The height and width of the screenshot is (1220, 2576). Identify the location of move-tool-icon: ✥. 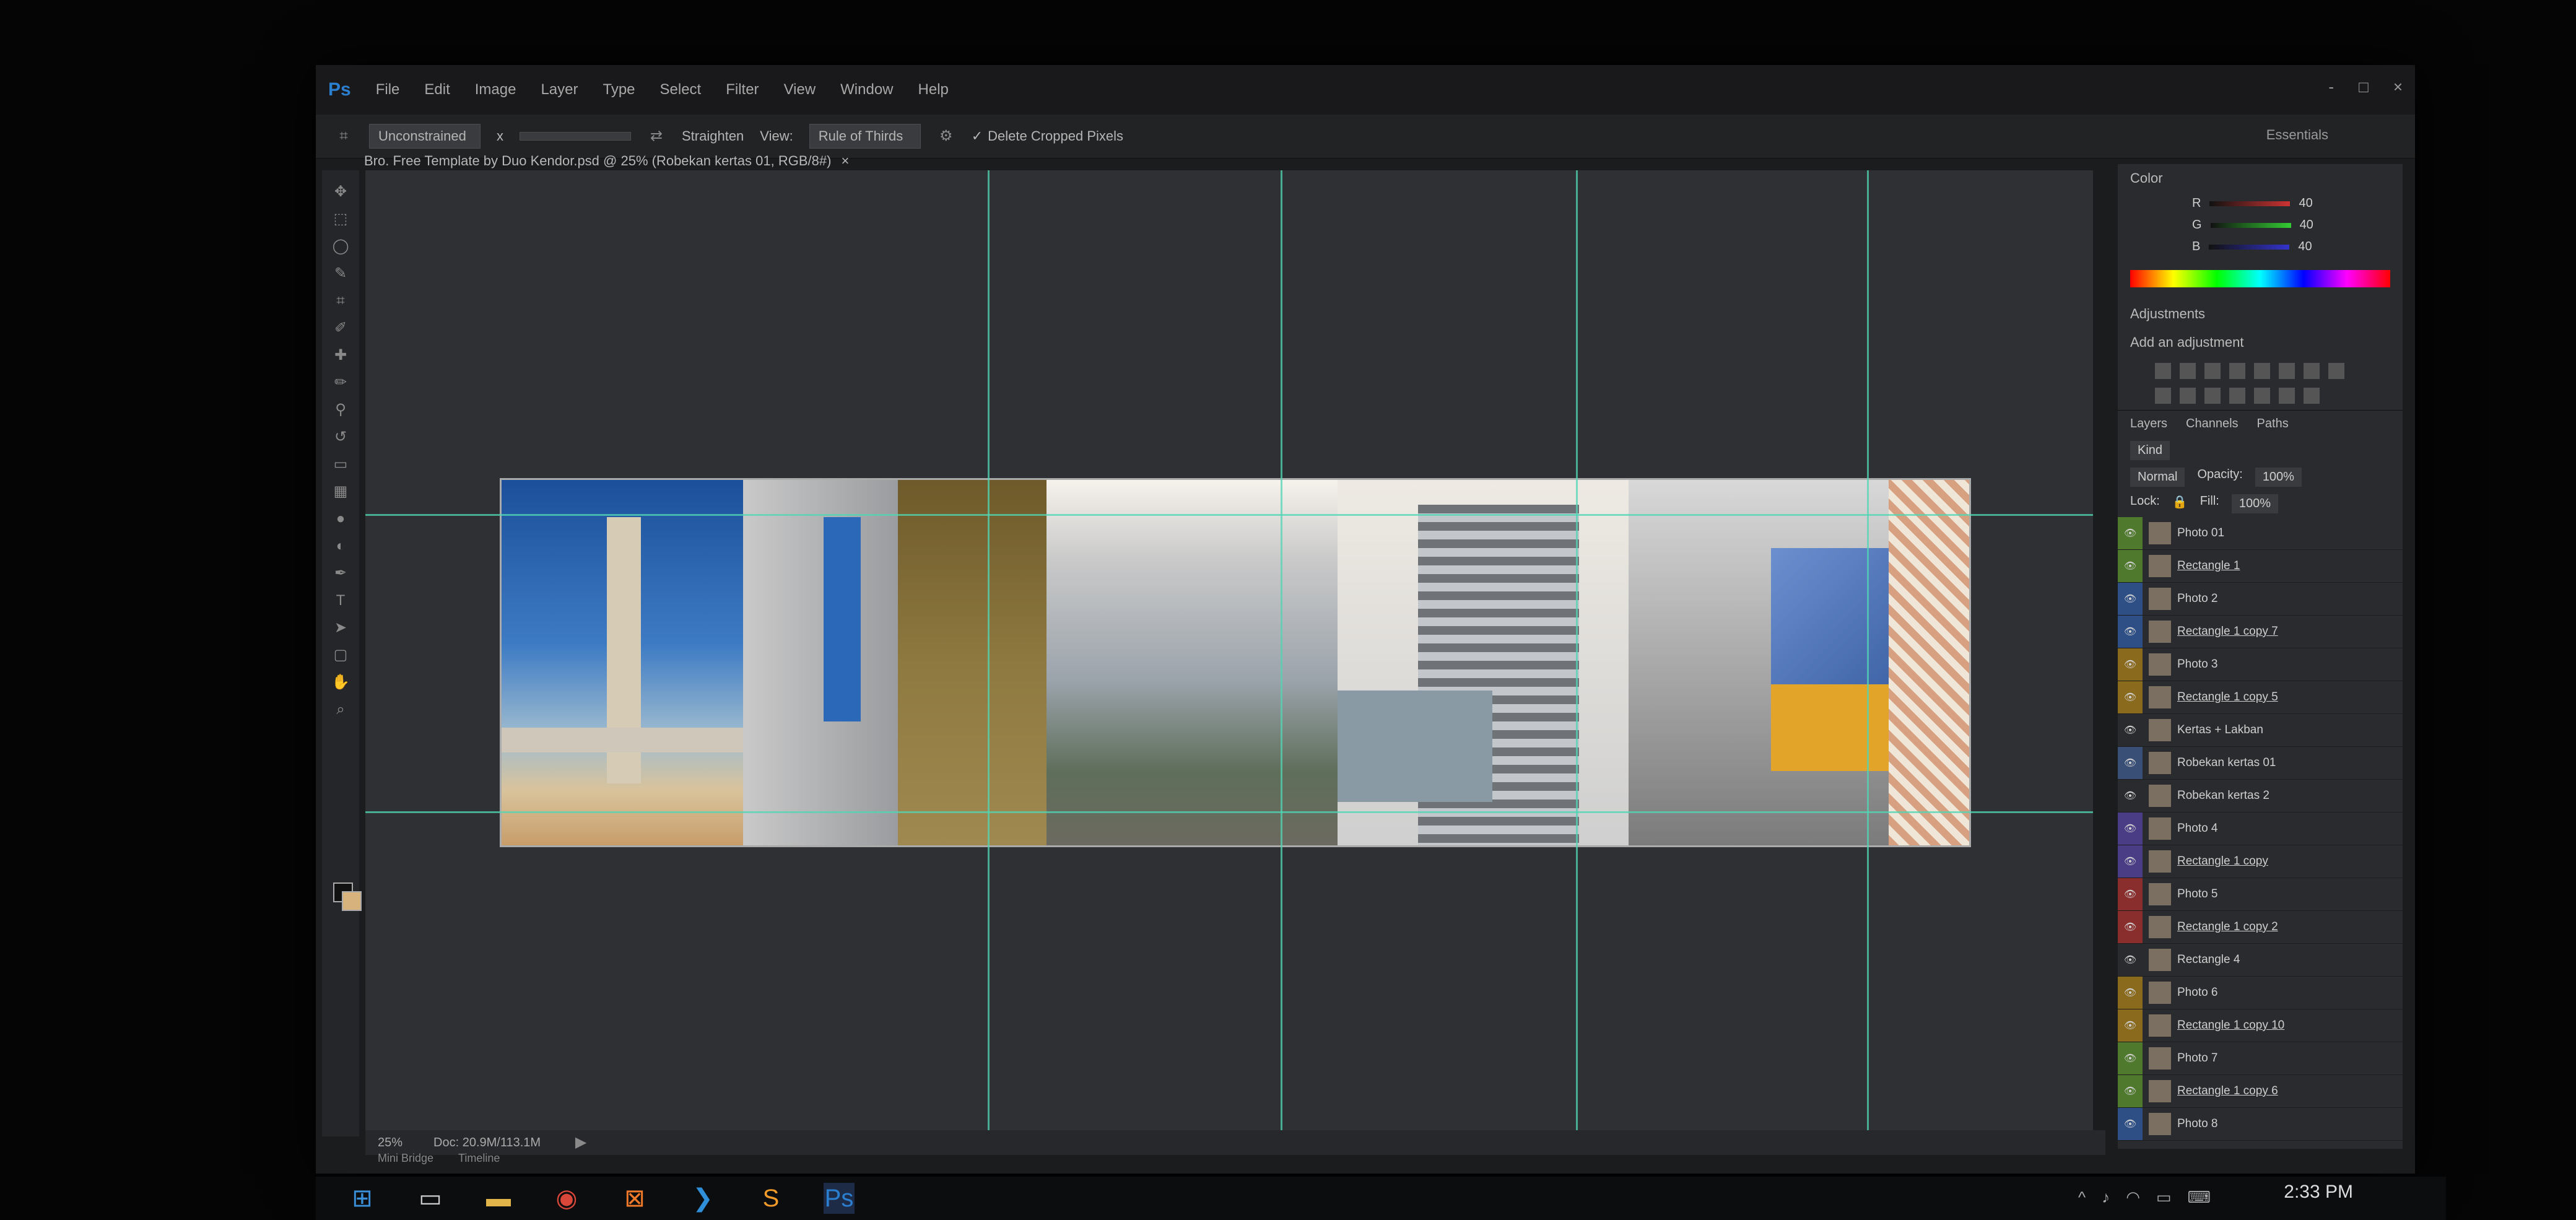
(340, 192).